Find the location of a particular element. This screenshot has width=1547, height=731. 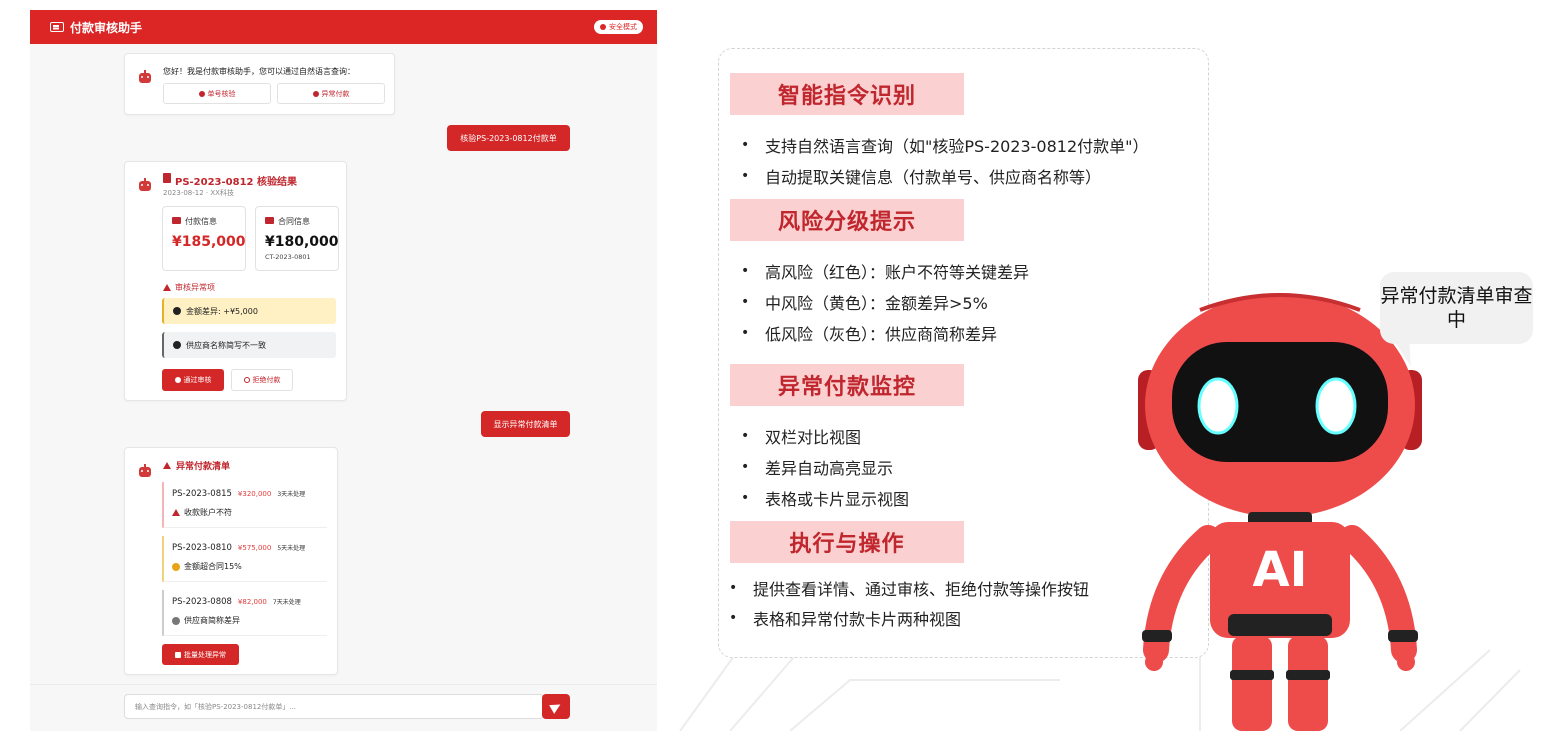

shield-icon is located at coordinates (603, 27).